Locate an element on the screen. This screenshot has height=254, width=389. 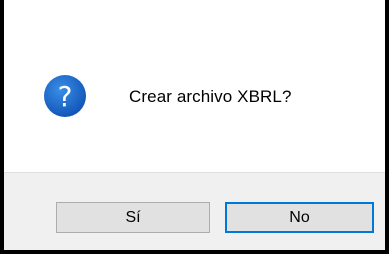
yes-button: Sí is located at coordinates (133, 217).